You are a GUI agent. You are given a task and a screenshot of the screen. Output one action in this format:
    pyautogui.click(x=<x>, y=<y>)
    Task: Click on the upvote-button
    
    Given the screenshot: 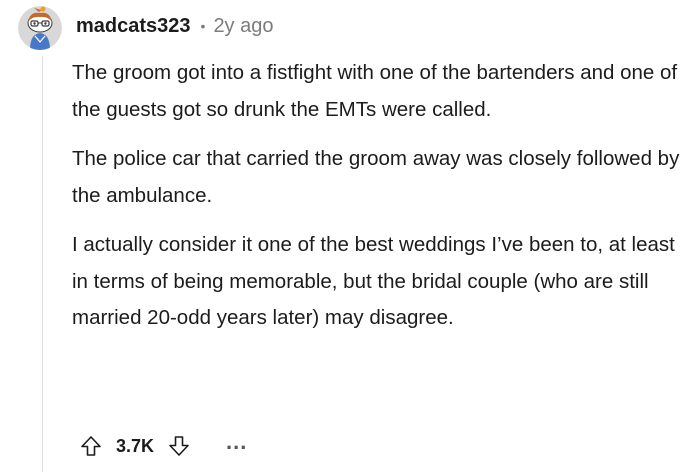 What is the action you would take?
    pyautogui.click(x=91, y=446)
    